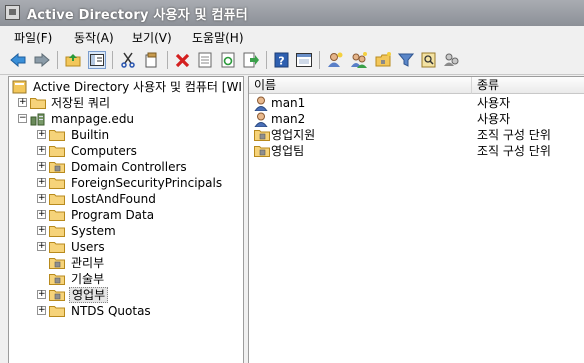 The height and width of the screenshot is (363, 584). What do you see at coordinates (97, 60) in the screenshot?
I see `show-hide-tree-icon` at bounding box center [97, 60].